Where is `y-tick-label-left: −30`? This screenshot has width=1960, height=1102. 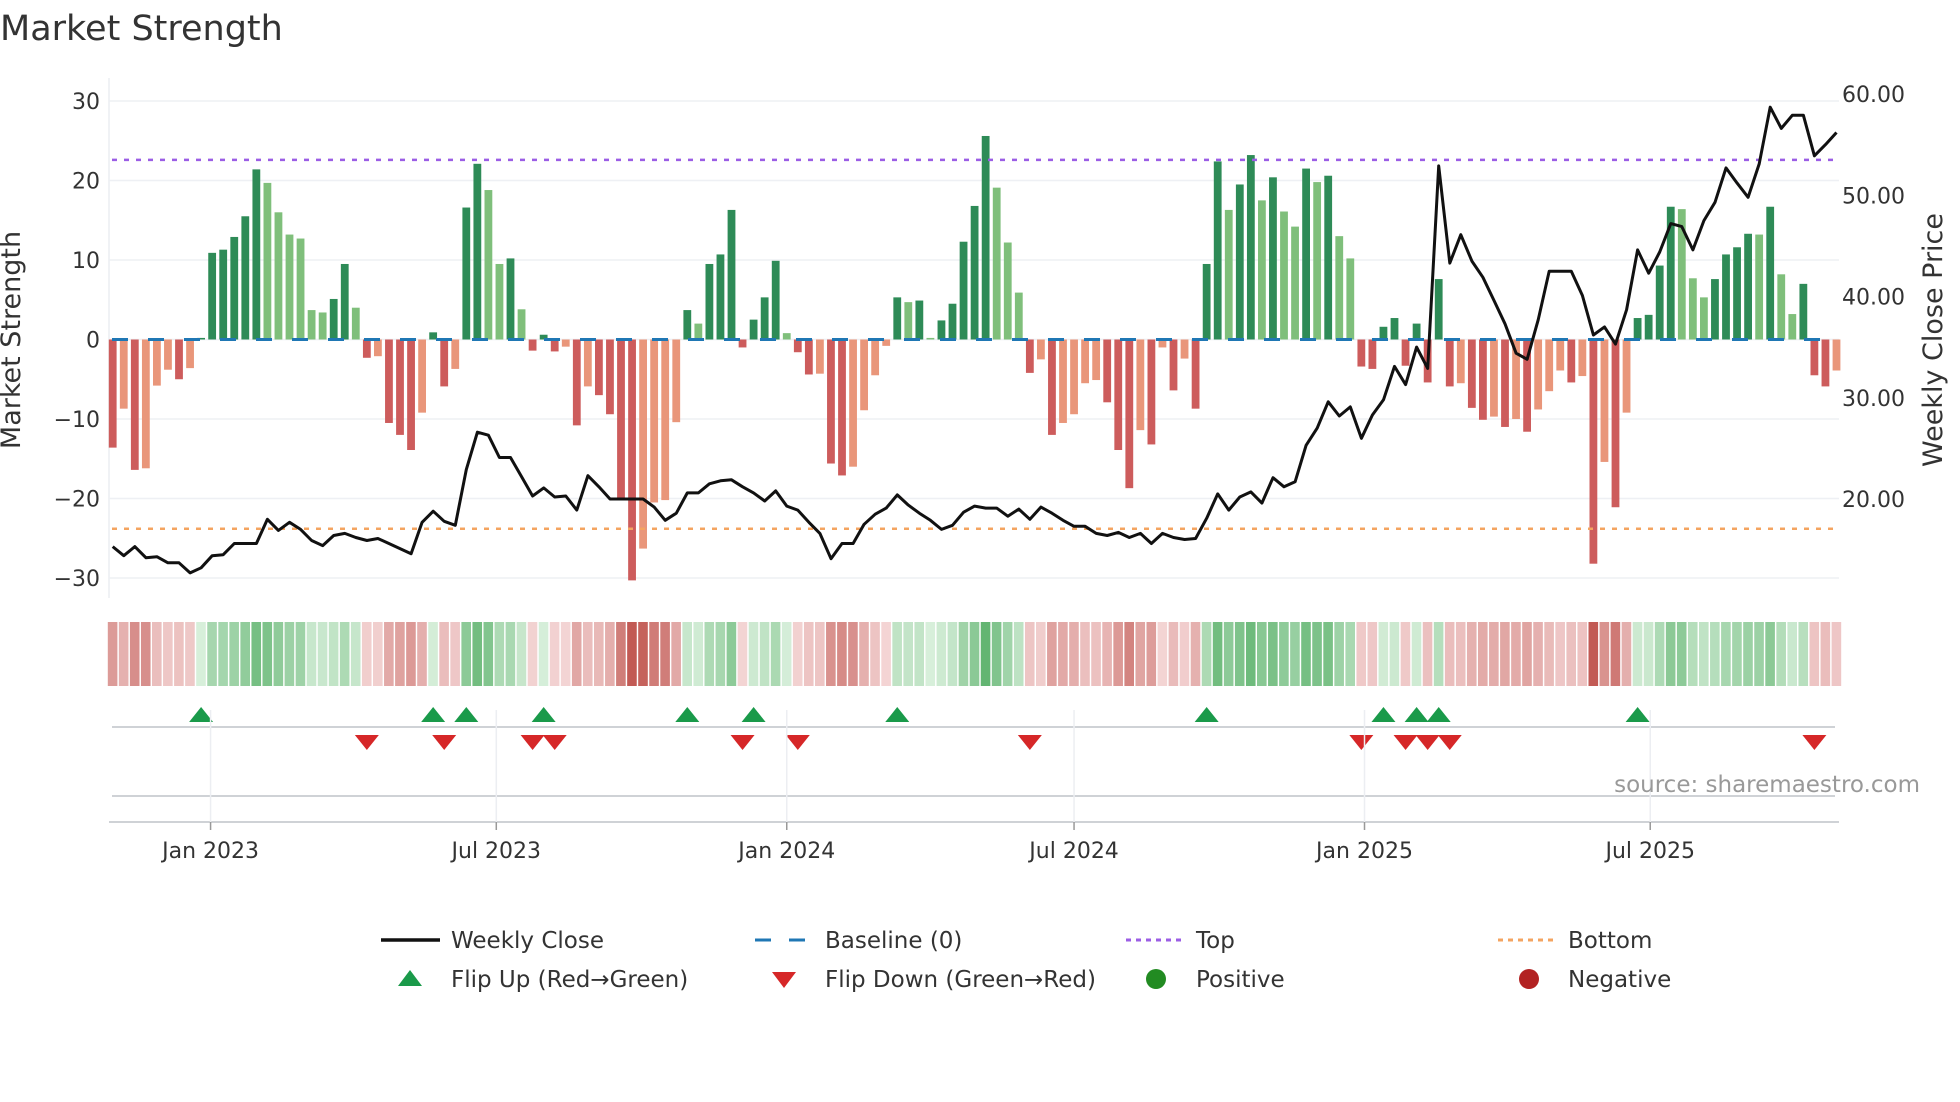 y-tick-label-left: −30 is located at coordinates (77, 579).